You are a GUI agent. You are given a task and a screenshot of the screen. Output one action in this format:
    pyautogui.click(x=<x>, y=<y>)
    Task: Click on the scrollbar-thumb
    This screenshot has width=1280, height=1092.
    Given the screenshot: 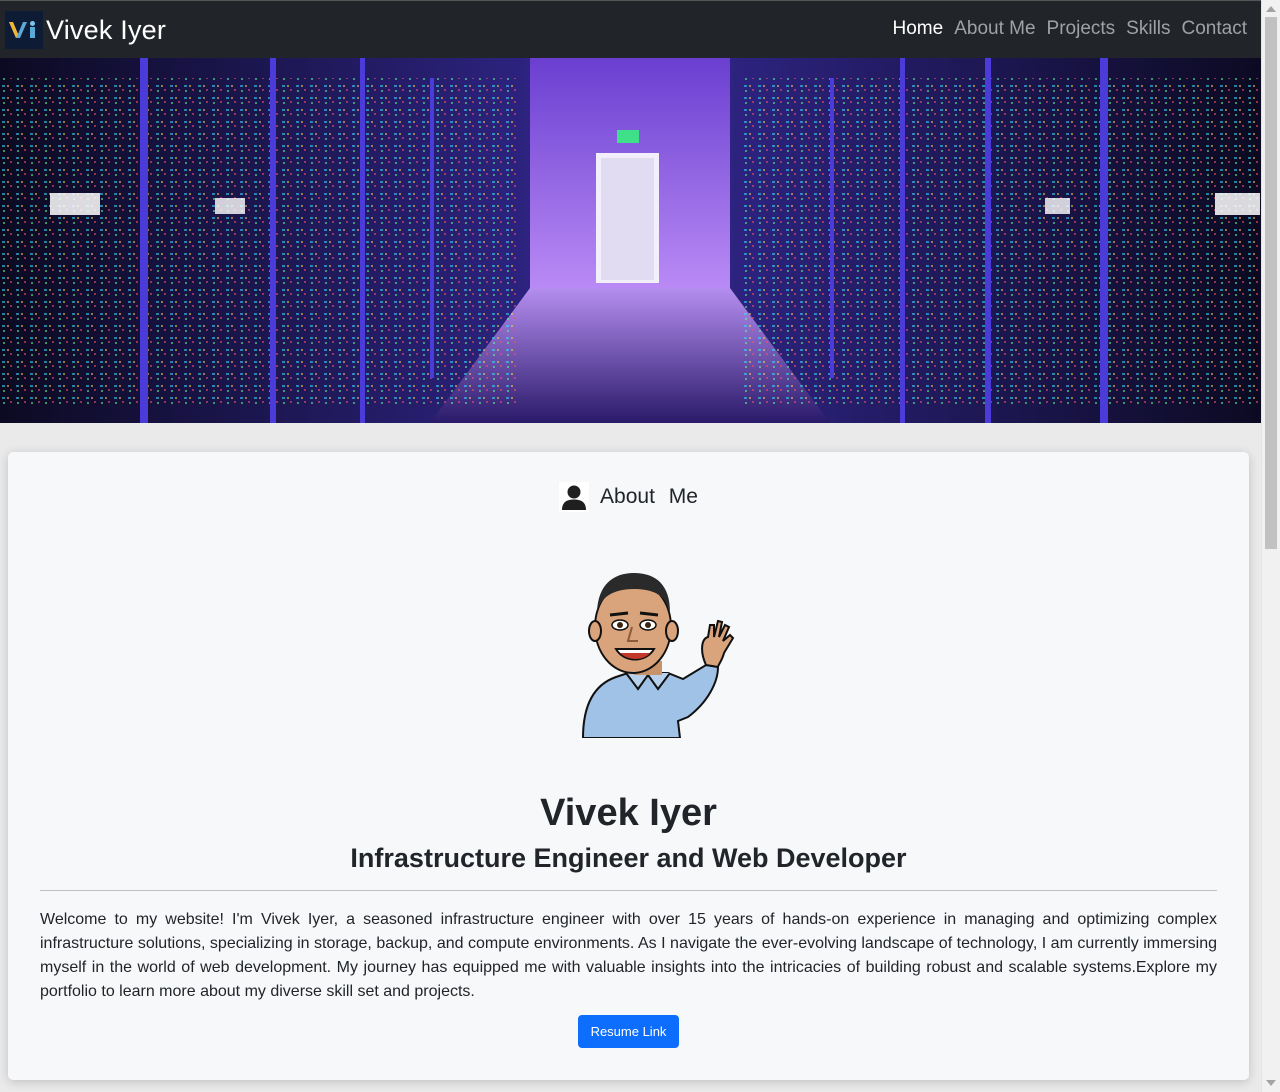 What is the action you would take?
    pyautogui.click(x=1271, y=283)
    